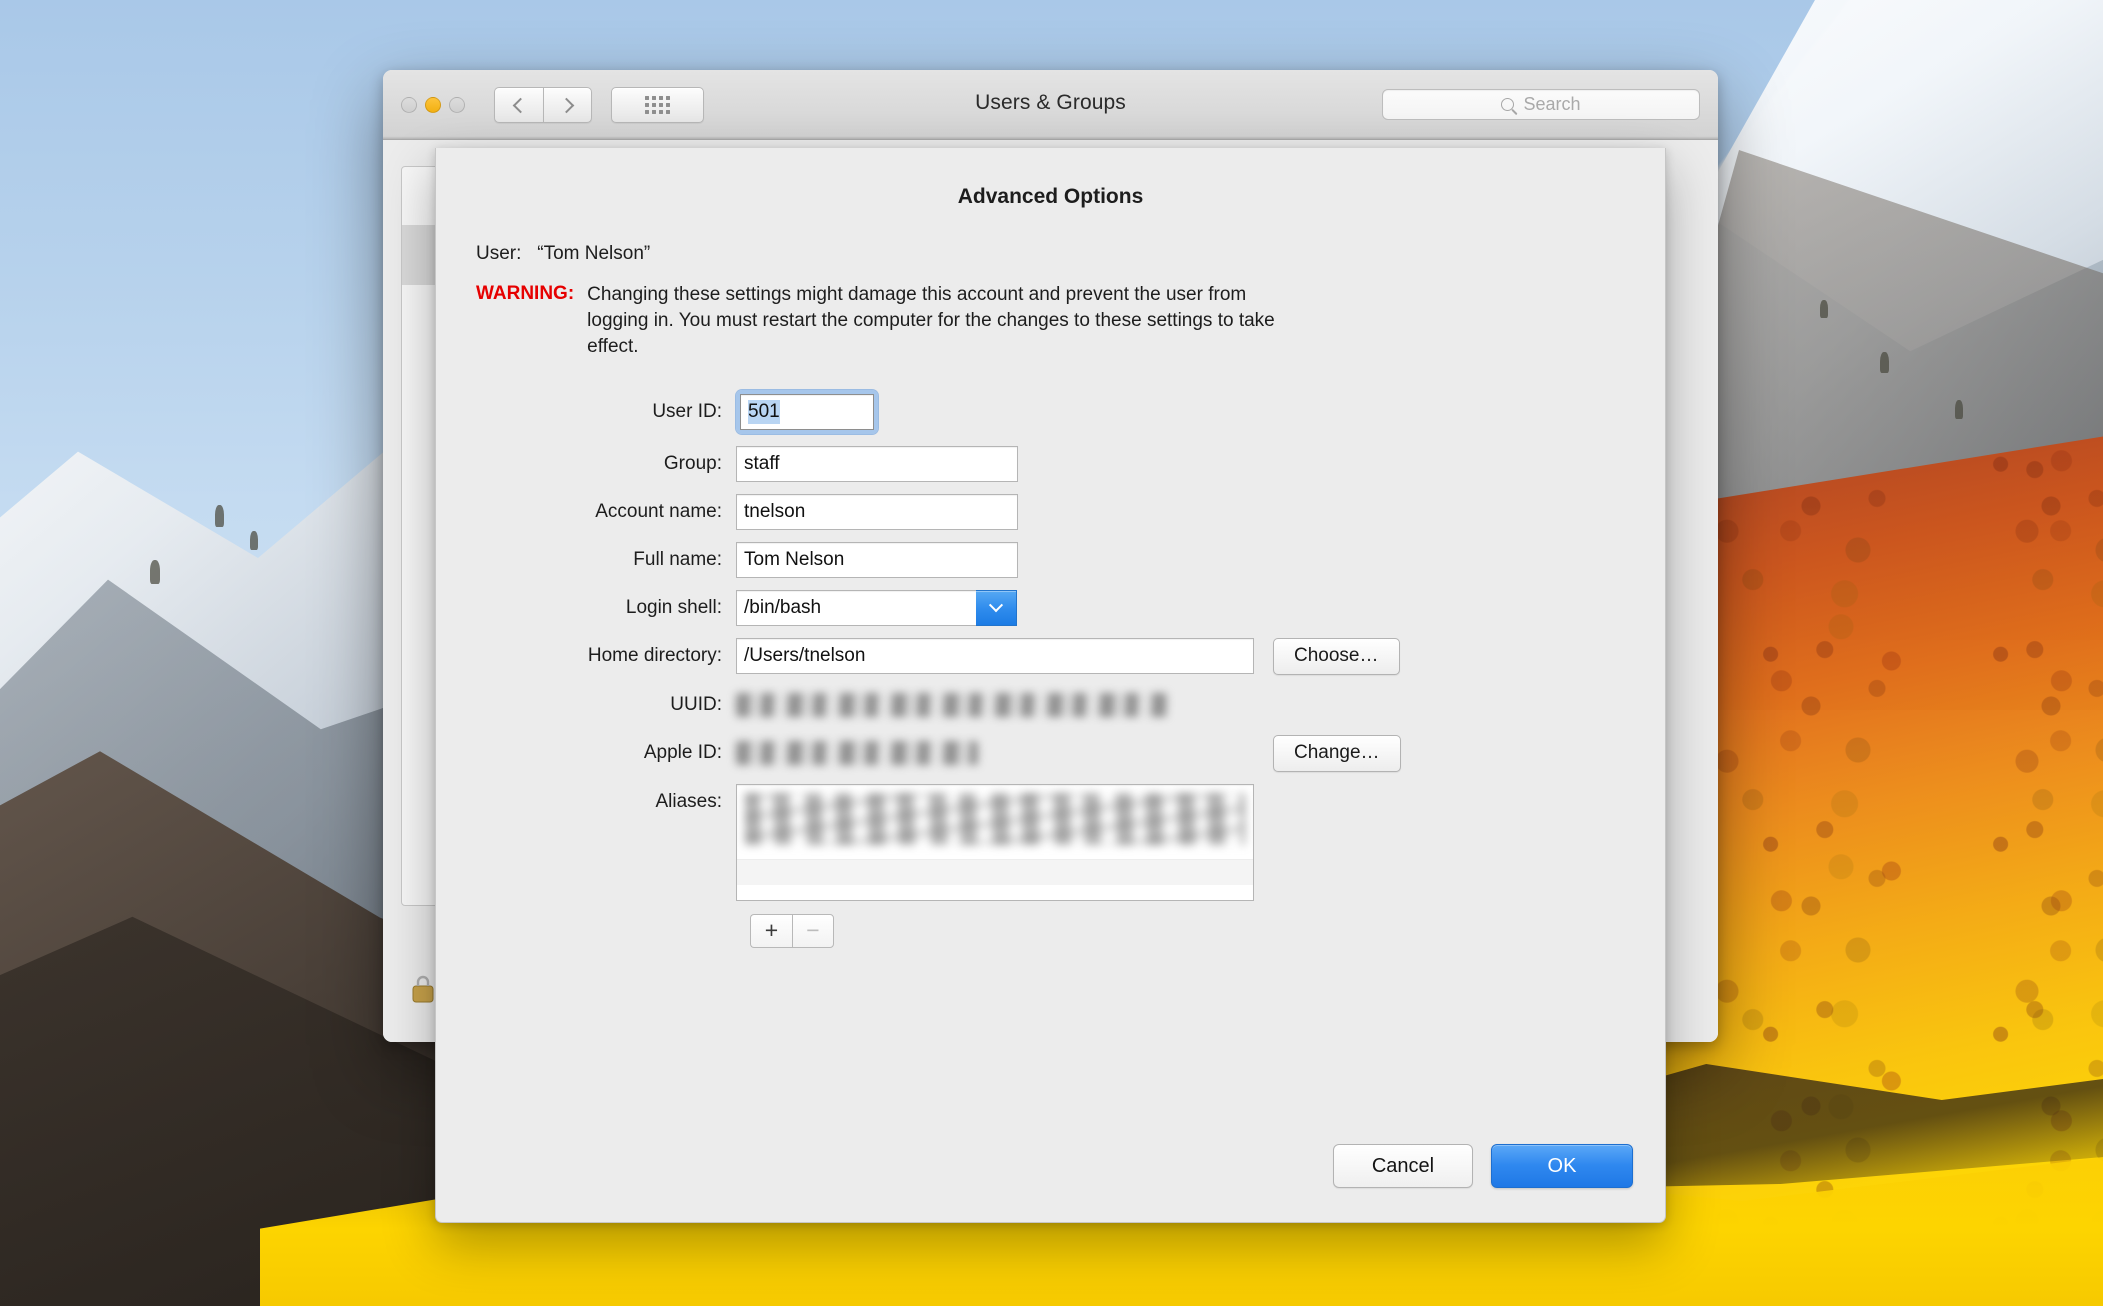 This screenshot has width=2103, height=1306. I want to click on group-label: Group:, so click(692, 463).